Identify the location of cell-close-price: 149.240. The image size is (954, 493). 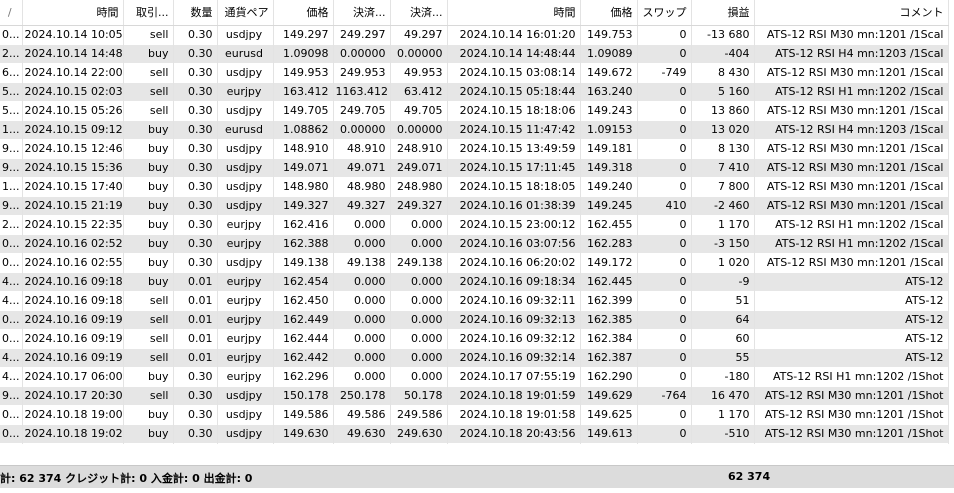
(609, 186).